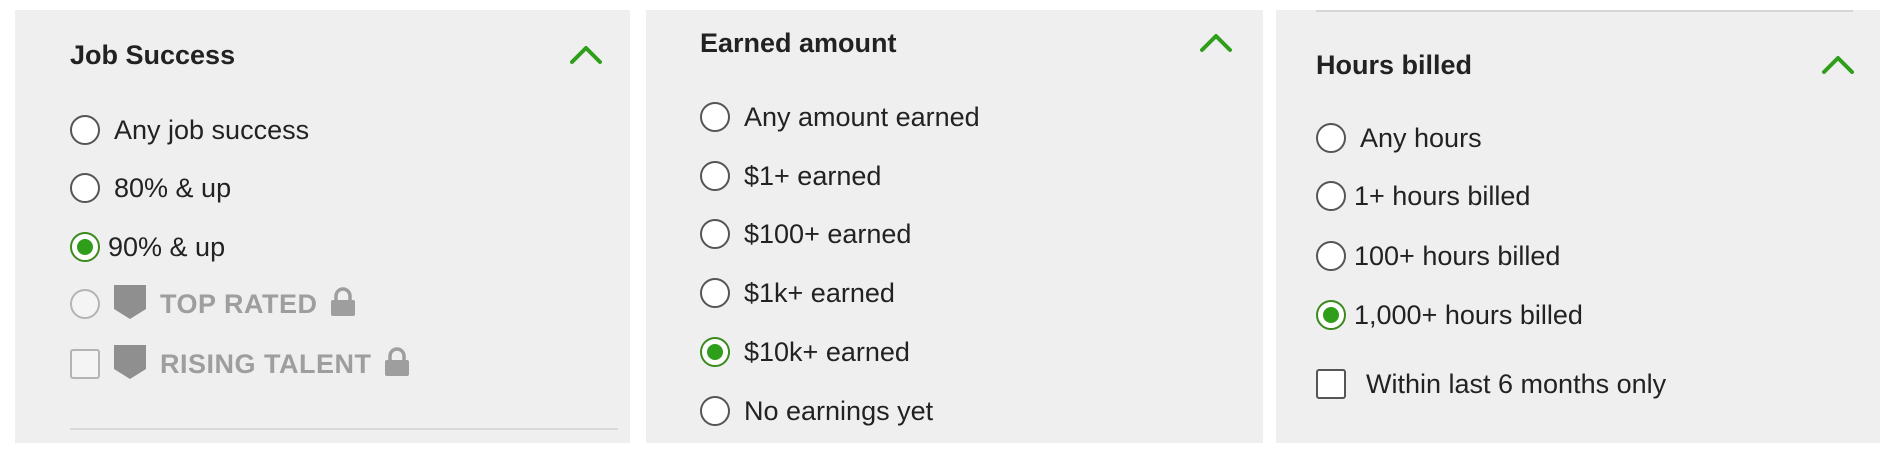  I want to click on option-1-plus-earned: $1+ earned, so click(790, 176).